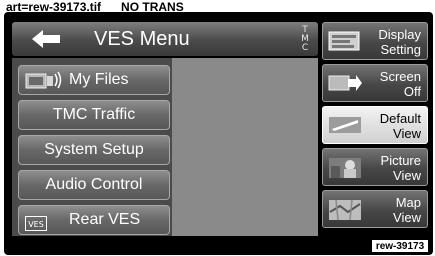 The height and width of the screenshot is (256, 435). I want to click on menu-item-label: Audio Control, so click(94, 184).